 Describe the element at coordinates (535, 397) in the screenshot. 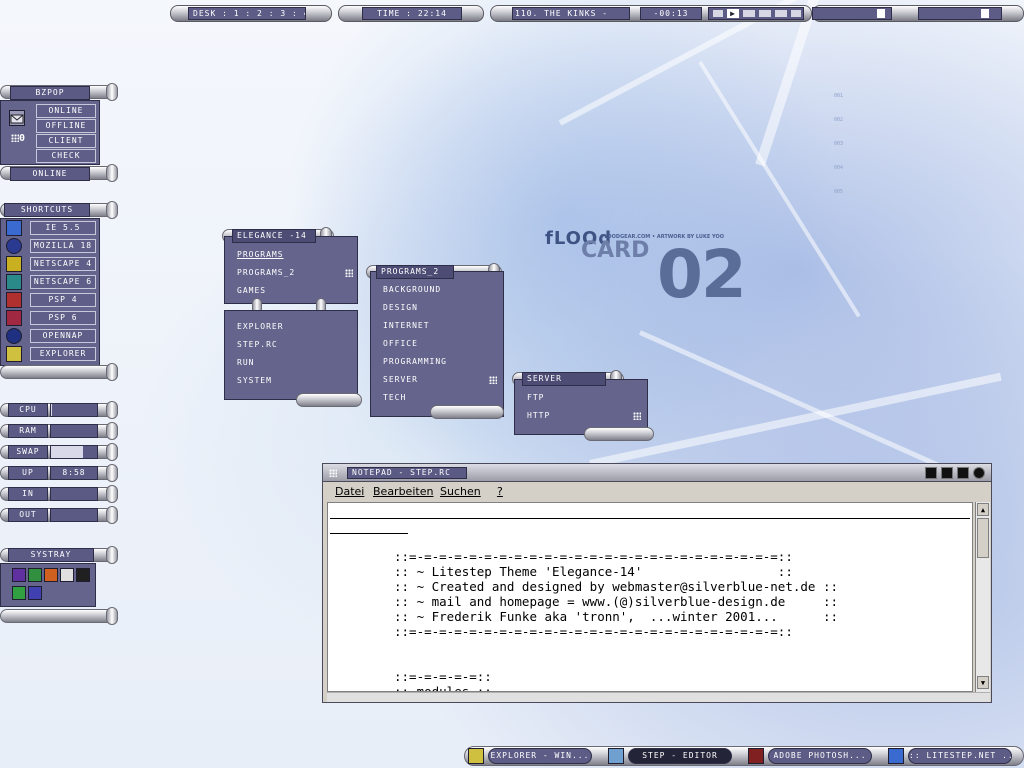

I see `menu-item-ftp: FTP` at that location.